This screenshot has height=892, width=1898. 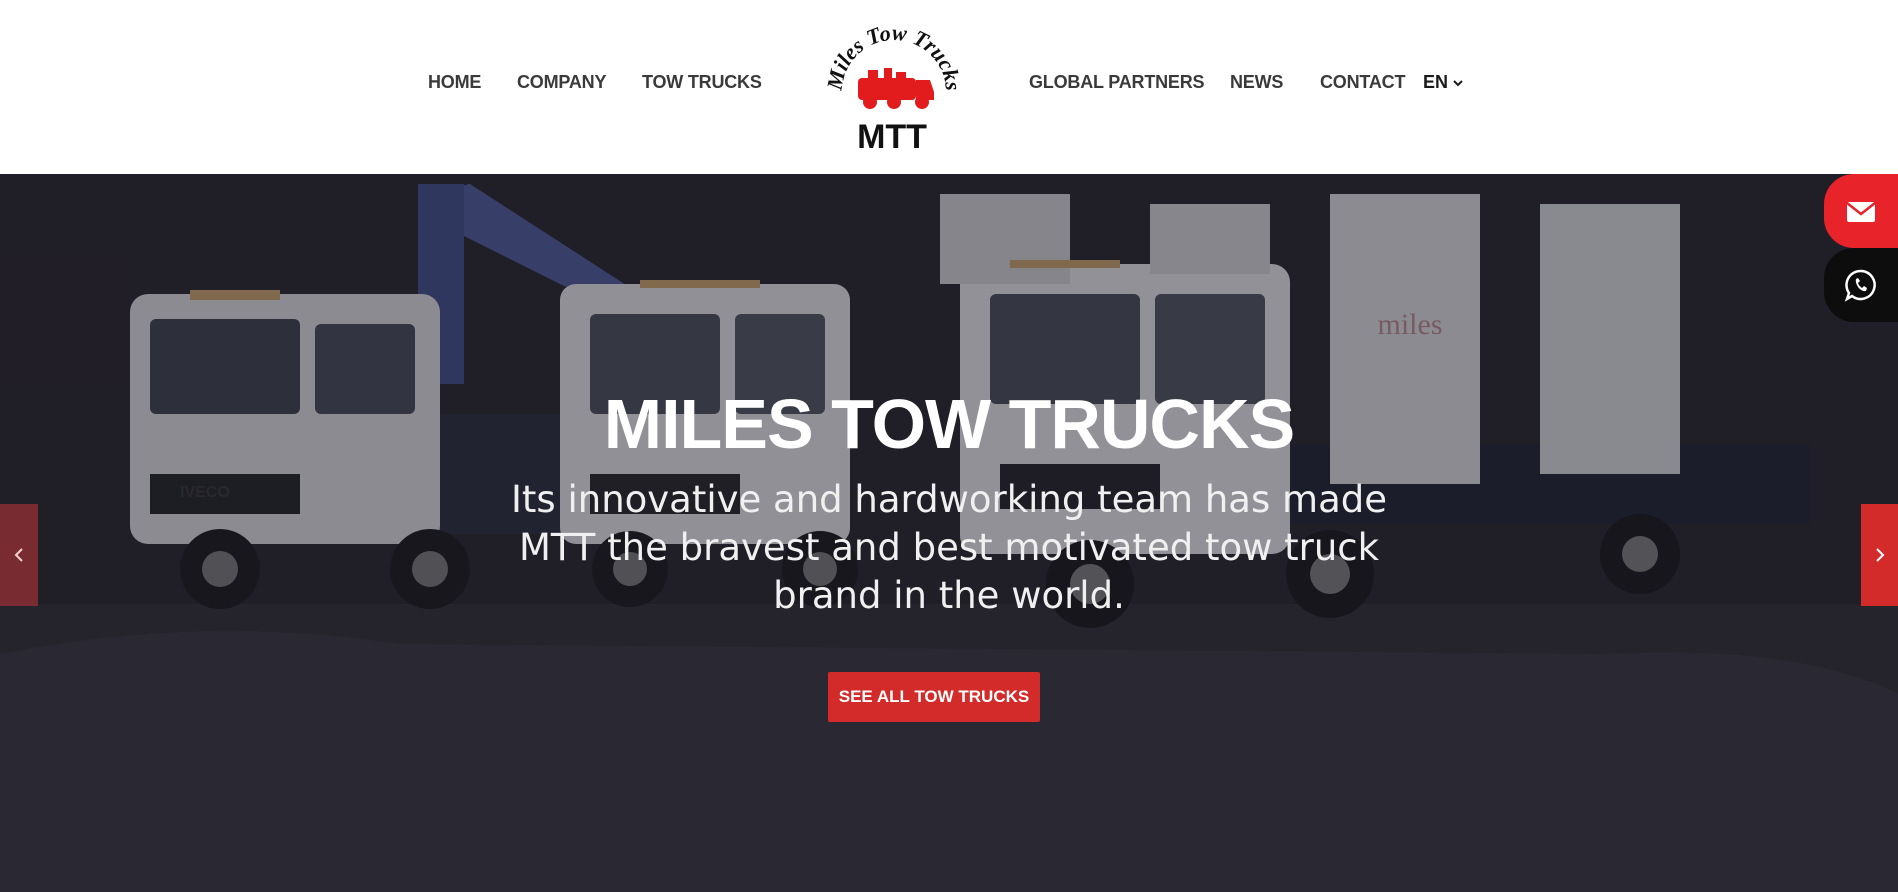 I want to click on logo-initials: MTT, so click(x=892, y=137).